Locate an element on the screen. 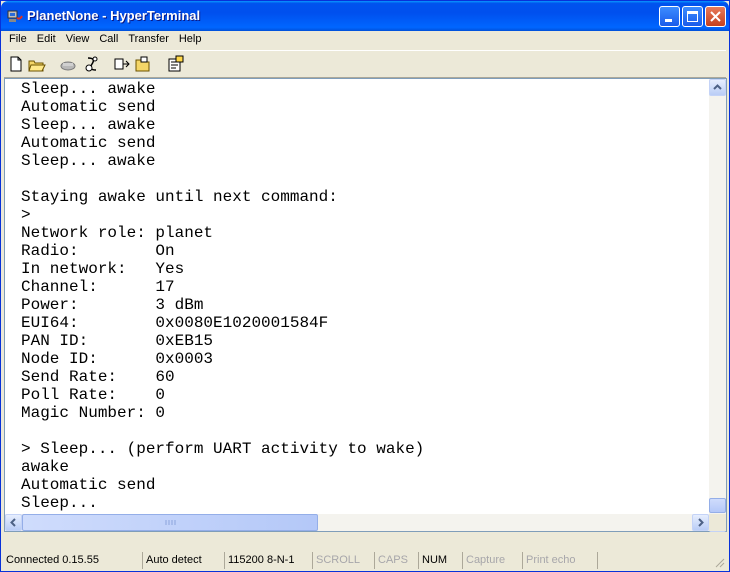  scroll-up-button is located at coordinates (717, 87).